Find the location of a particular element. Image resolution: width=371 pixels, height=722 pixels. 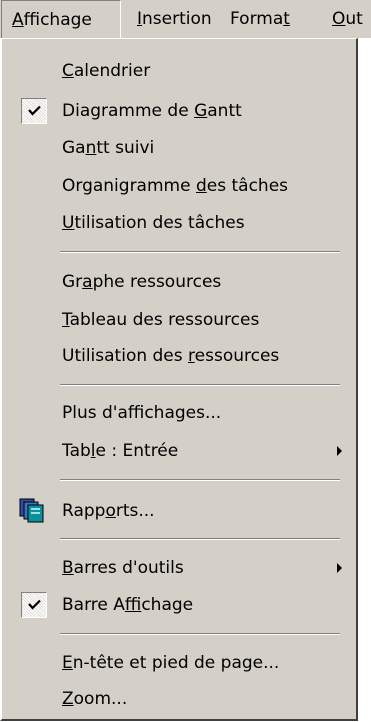

label-post: tilisation des tâches is located at coordinates (159, 223).